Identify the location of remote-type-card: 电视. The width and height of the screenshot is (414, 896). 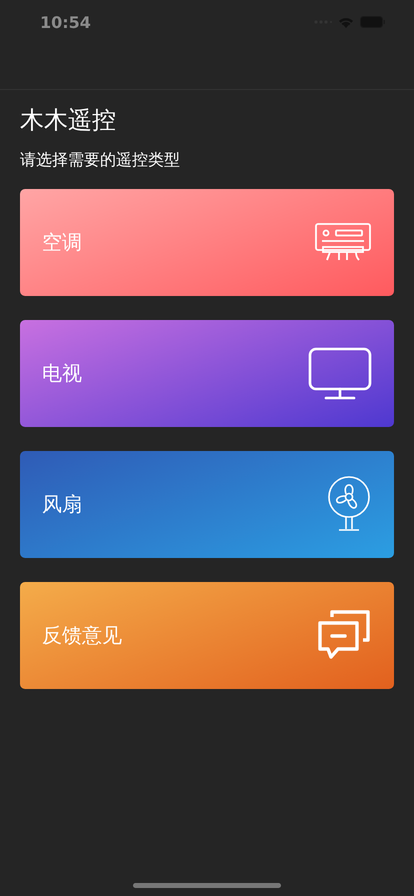
(207, 373).